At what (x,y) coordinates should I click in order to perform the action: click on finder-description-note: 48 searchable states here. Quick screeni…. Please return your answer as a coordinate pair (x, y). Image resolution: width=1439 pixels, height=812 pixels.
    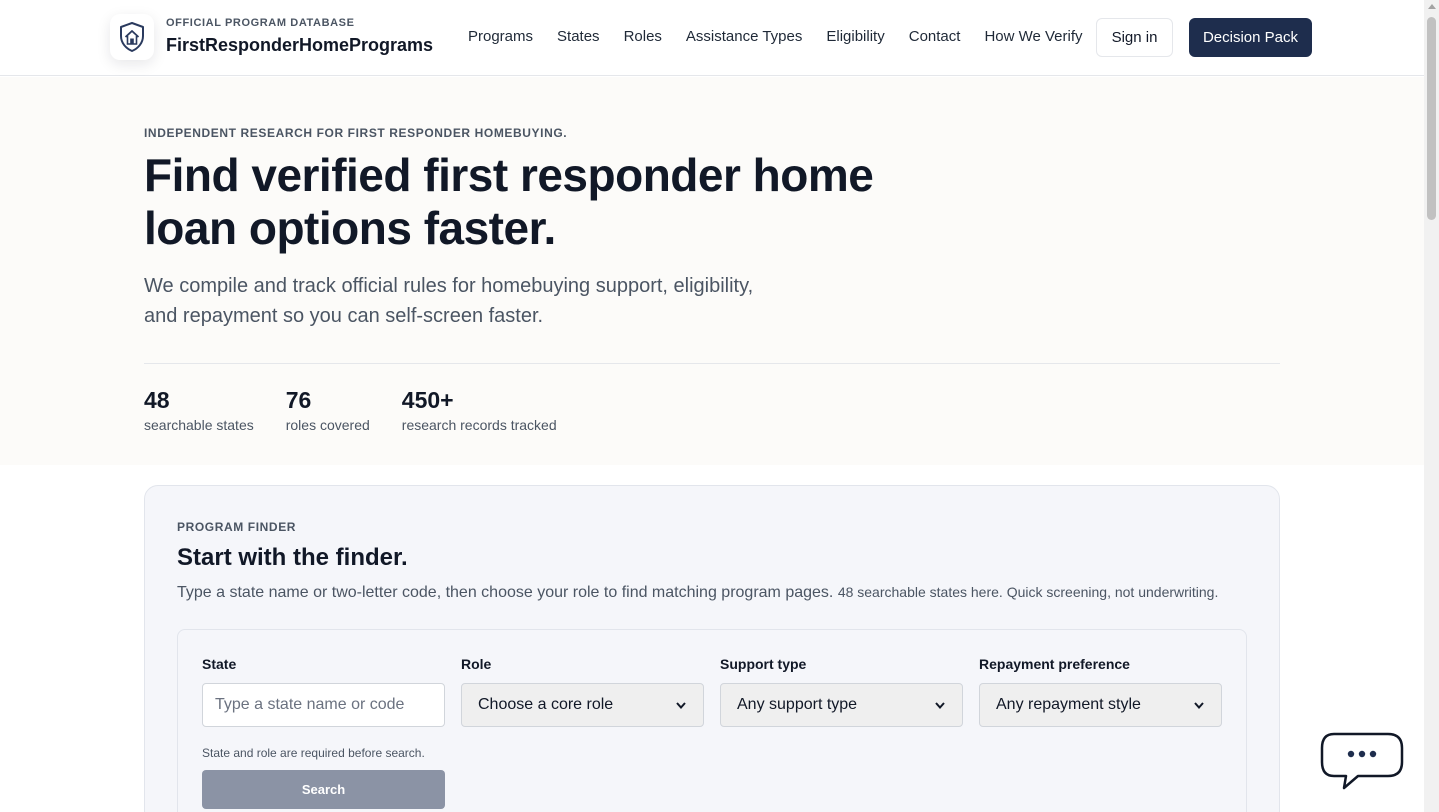
    Looking at the image, I should click on (1028, 592).